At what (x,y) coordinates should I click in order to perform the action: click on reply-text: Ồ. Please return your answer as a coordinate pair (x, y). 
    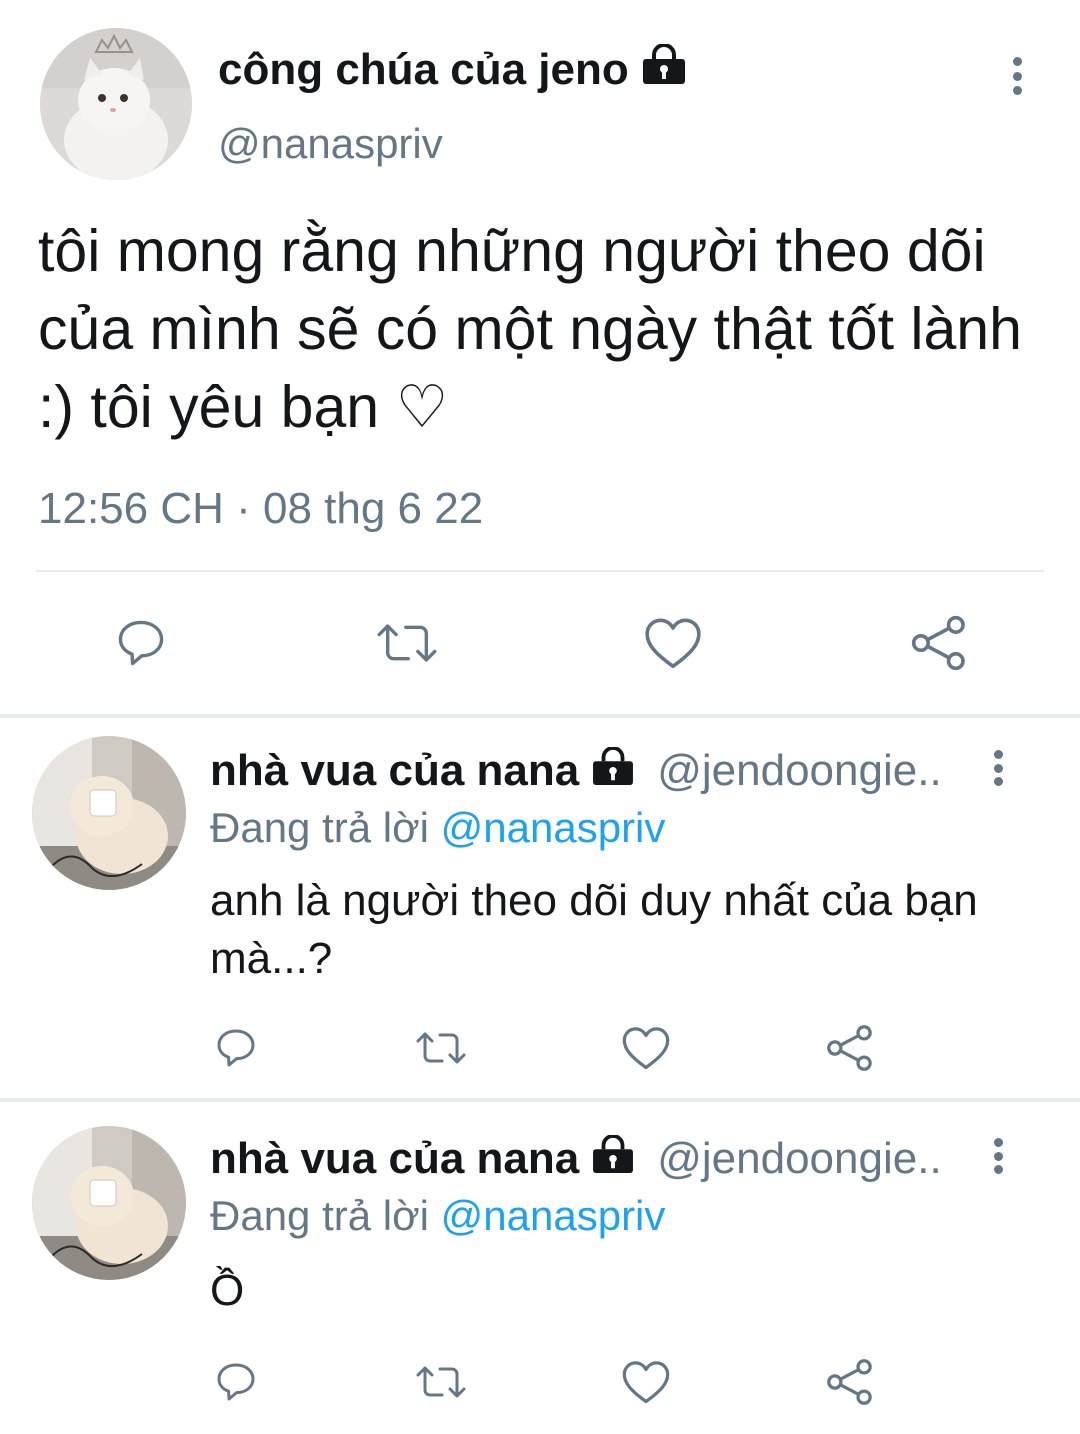
    Looking at the image, I should click on (227, 1290).